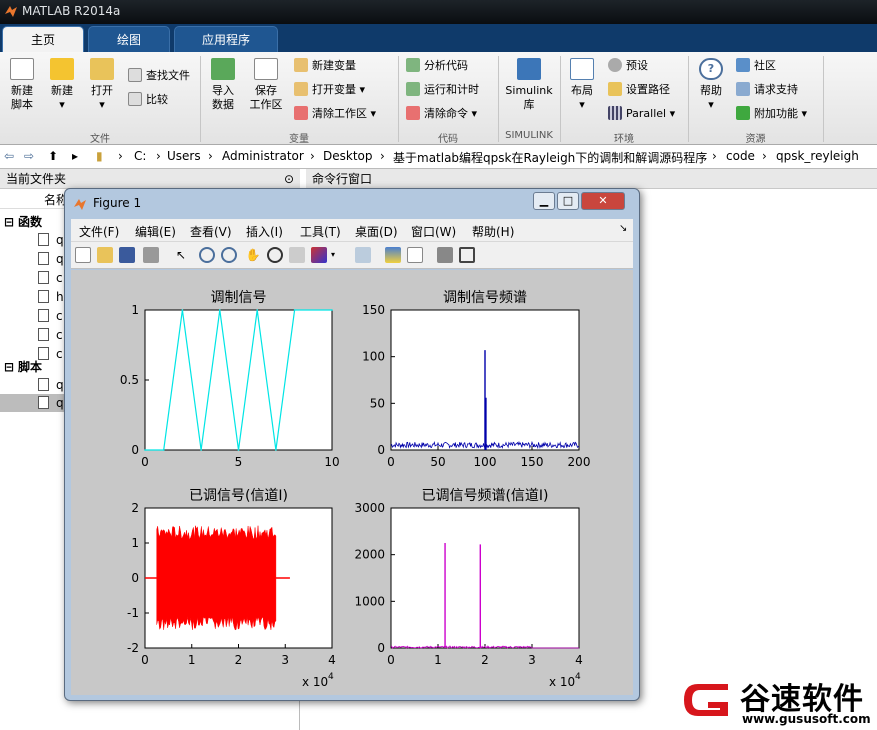  What do you see at coordinates (493, 231) in the screenshot?
I see `menu-help: 帮助(H)` at bounding box center [493, 231].